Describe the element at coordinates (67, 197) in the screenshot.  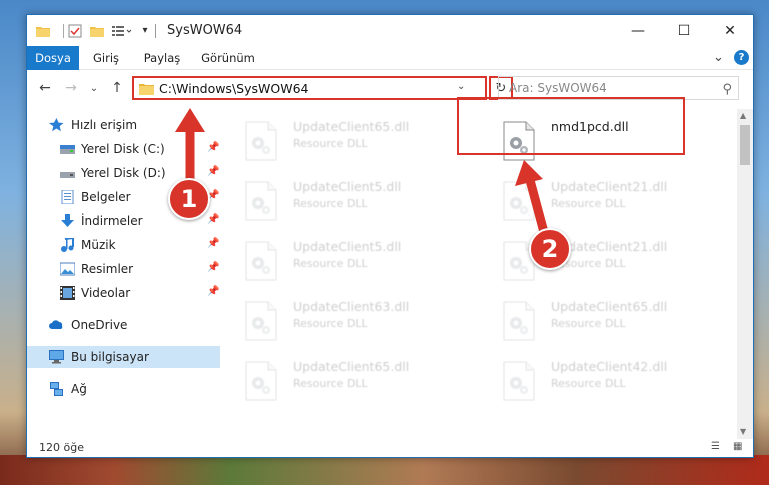
I see `documents-icon` at that location.